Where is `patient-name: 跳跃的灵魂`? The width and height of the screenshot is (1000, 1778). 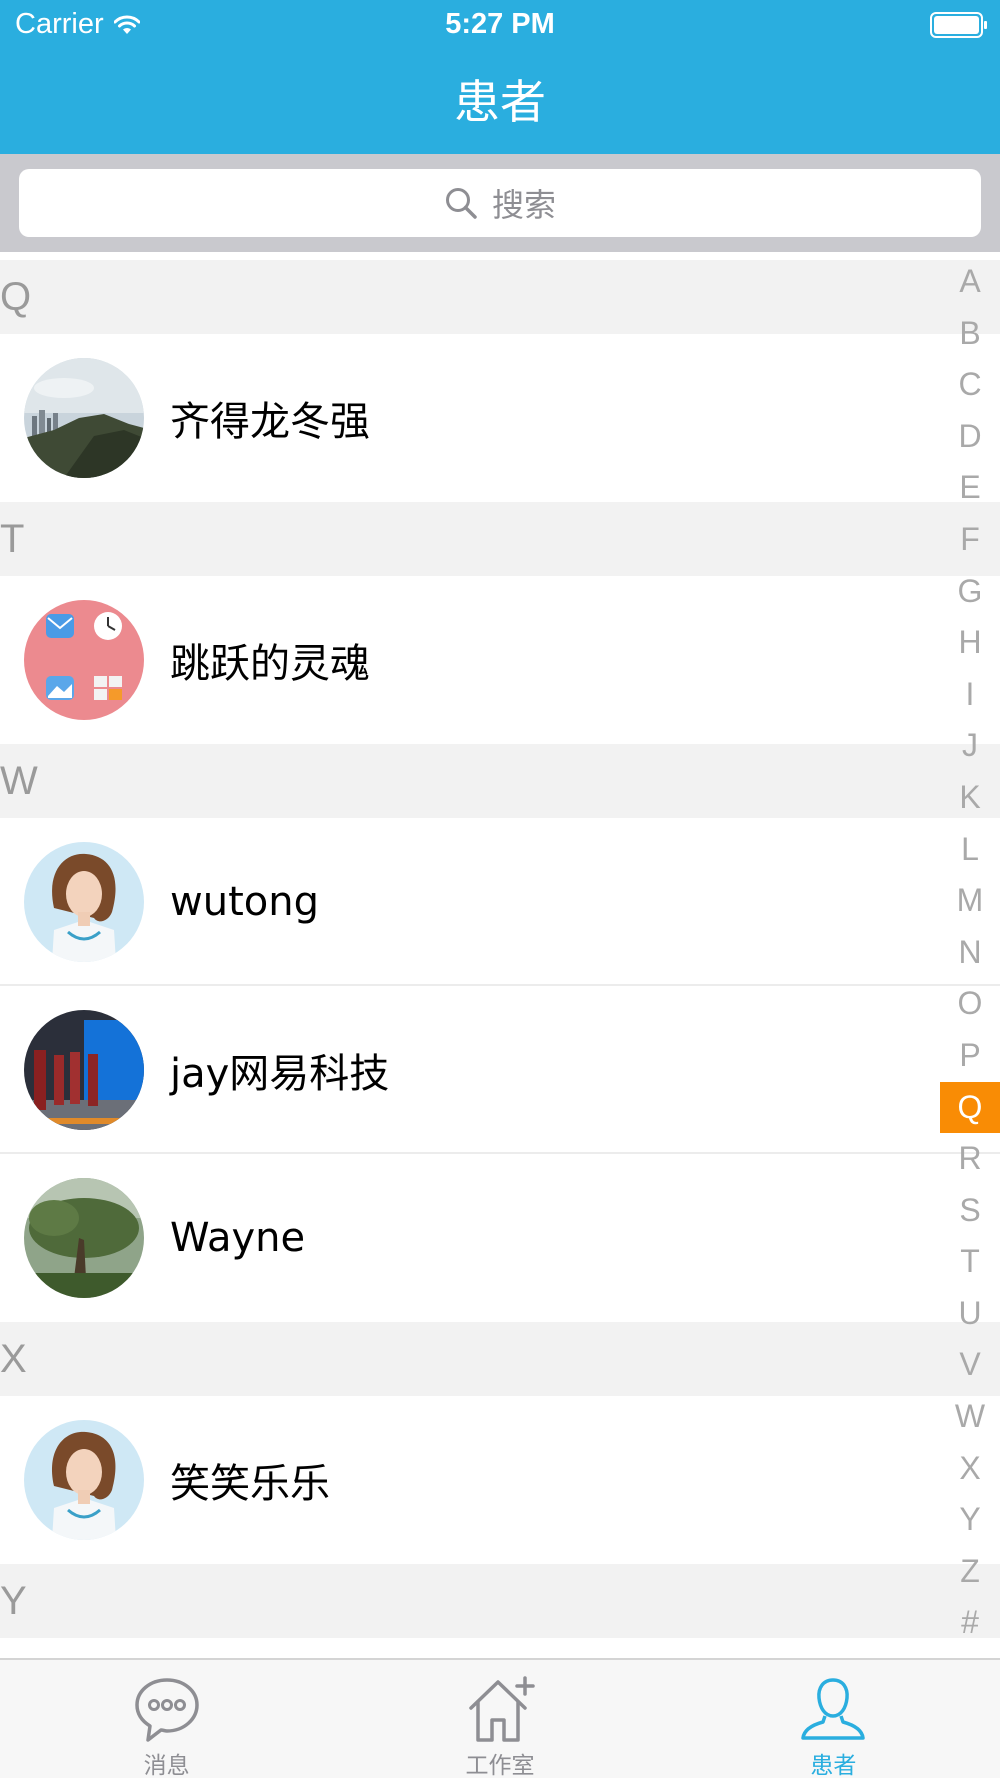
patient-name: 跳跃的灵魂 is located at coordinates (270, 664).